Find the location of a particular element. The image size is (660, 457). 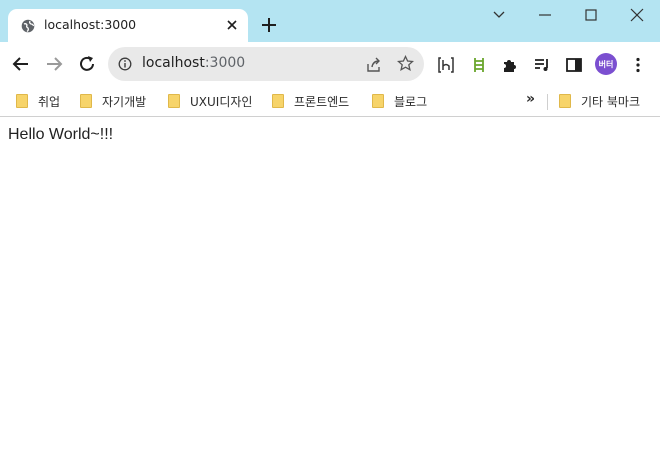

share-icon is located at coordinates (373, 64).